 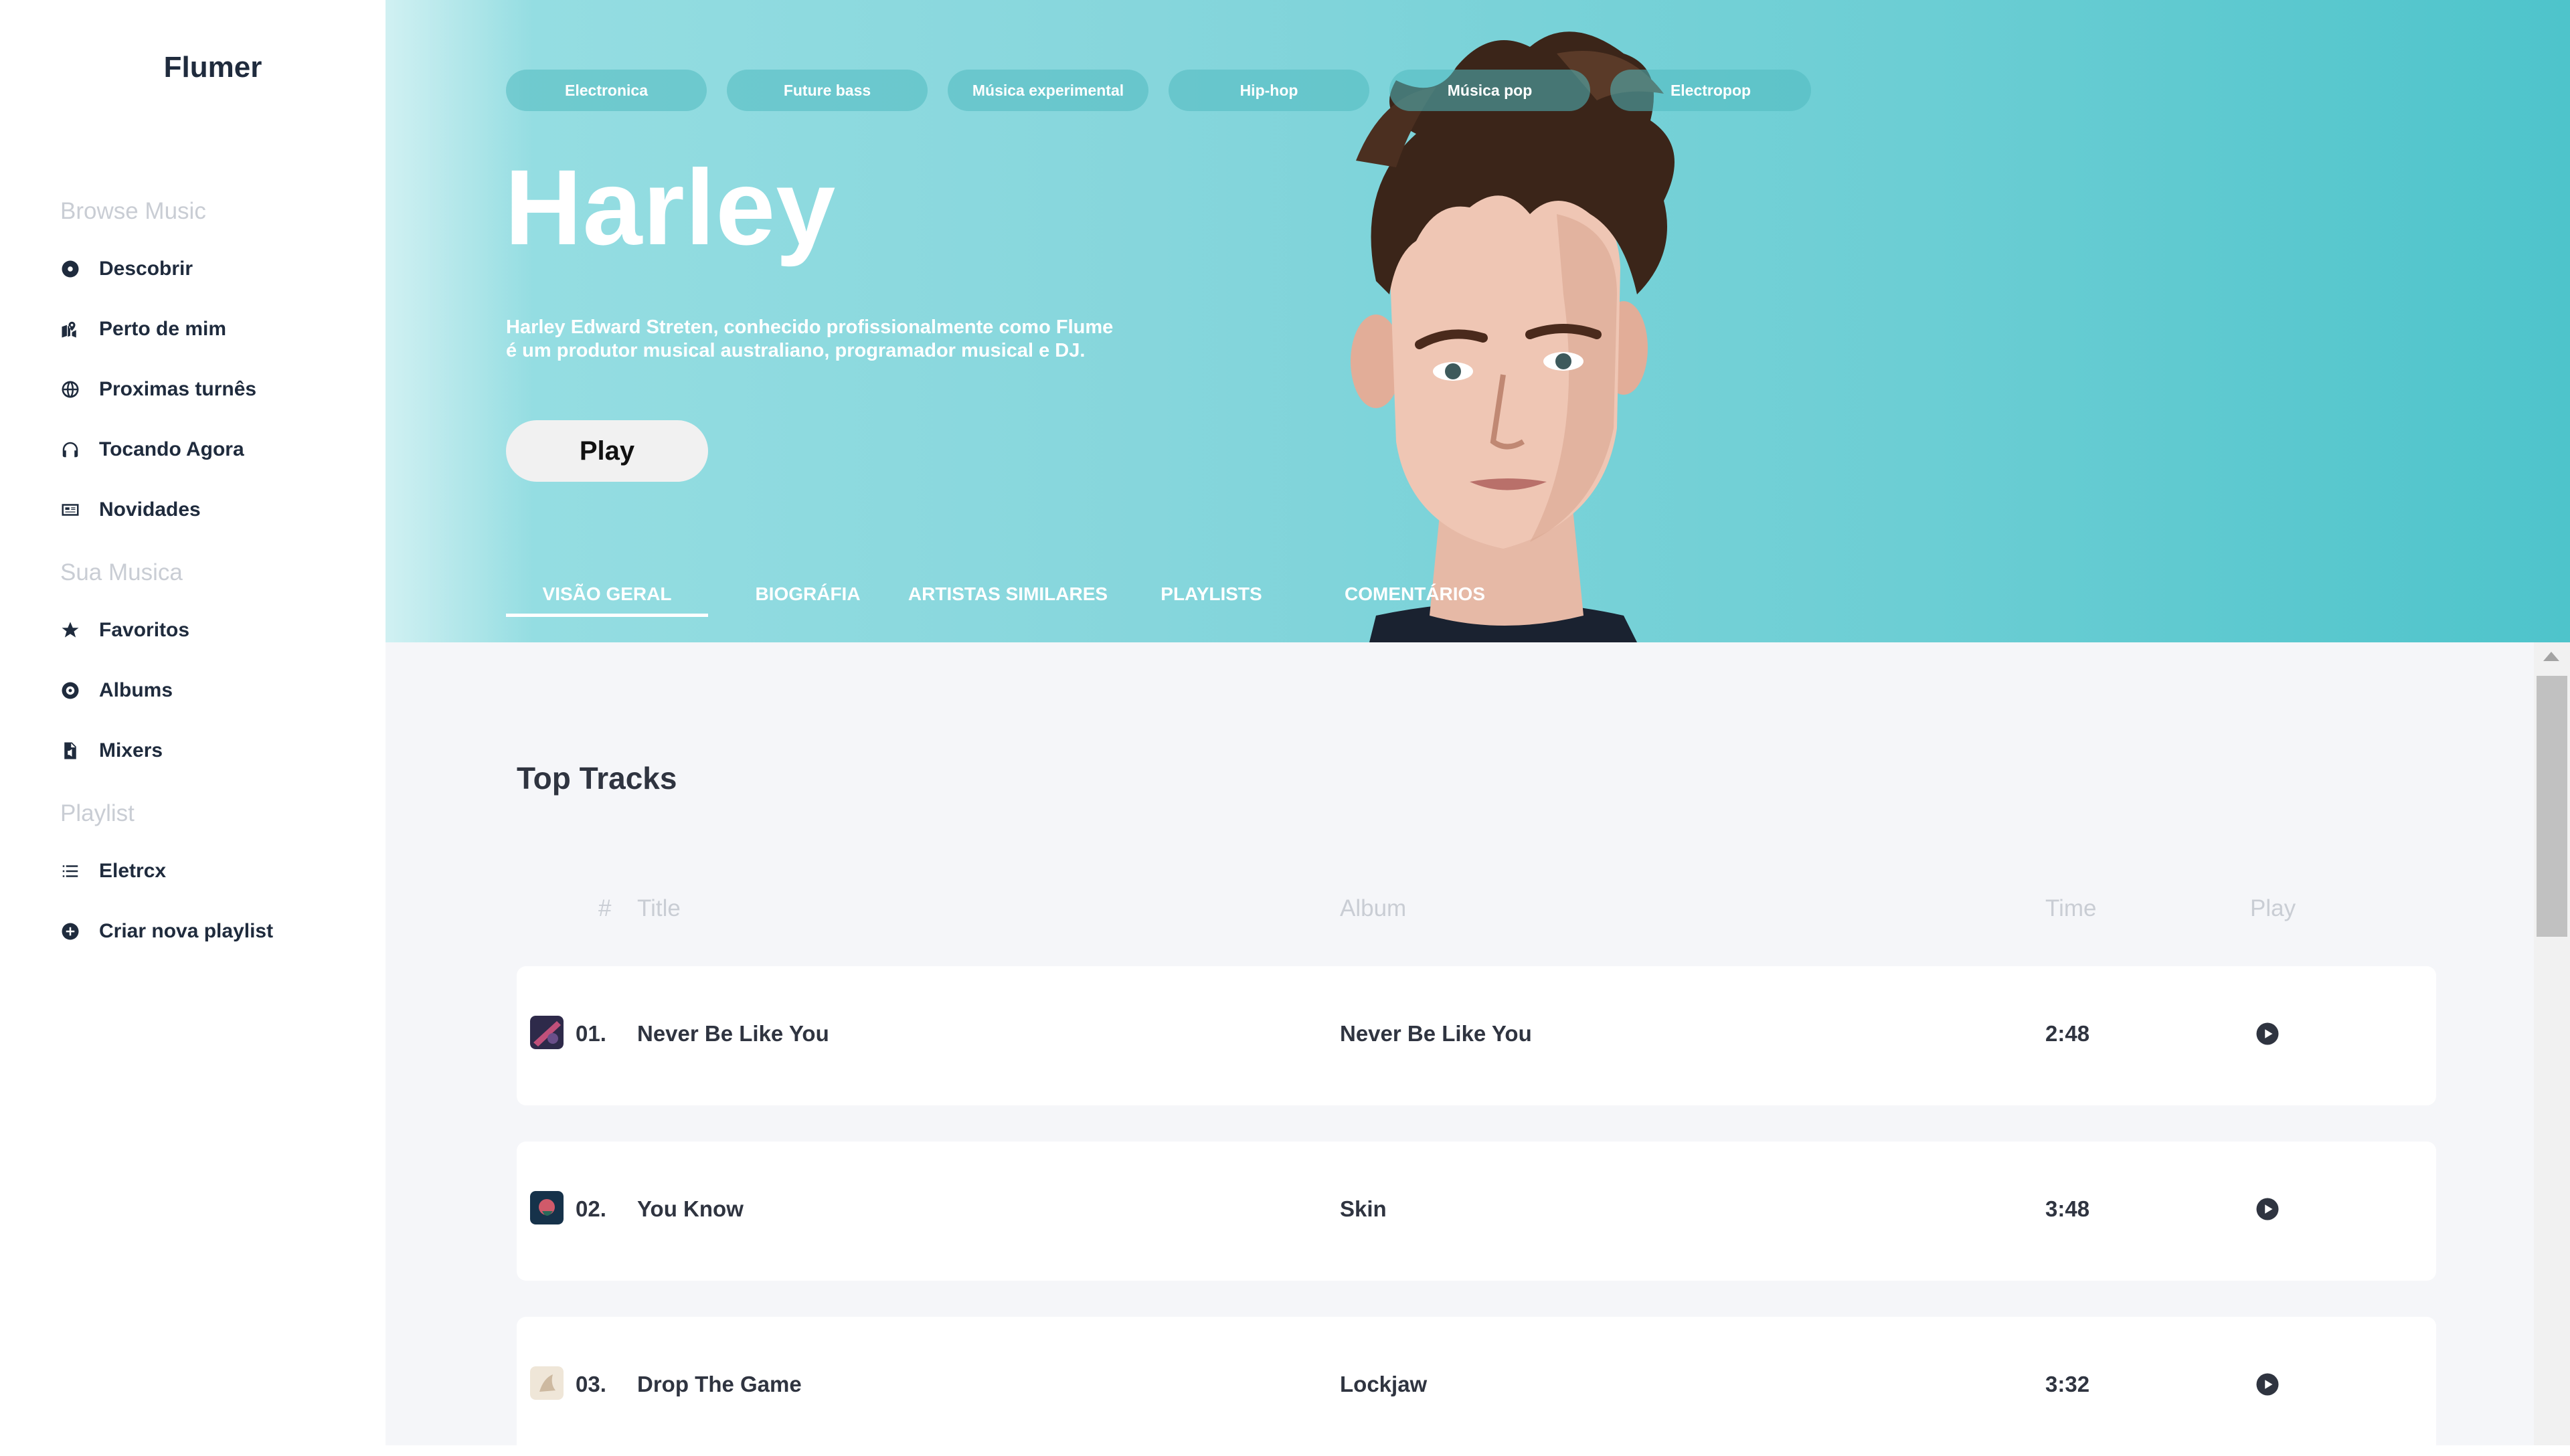 What do you see at coordinates (131, 750) in the screenshot?
I see `nav-label: Mixers` at bounding box center [131, 750].